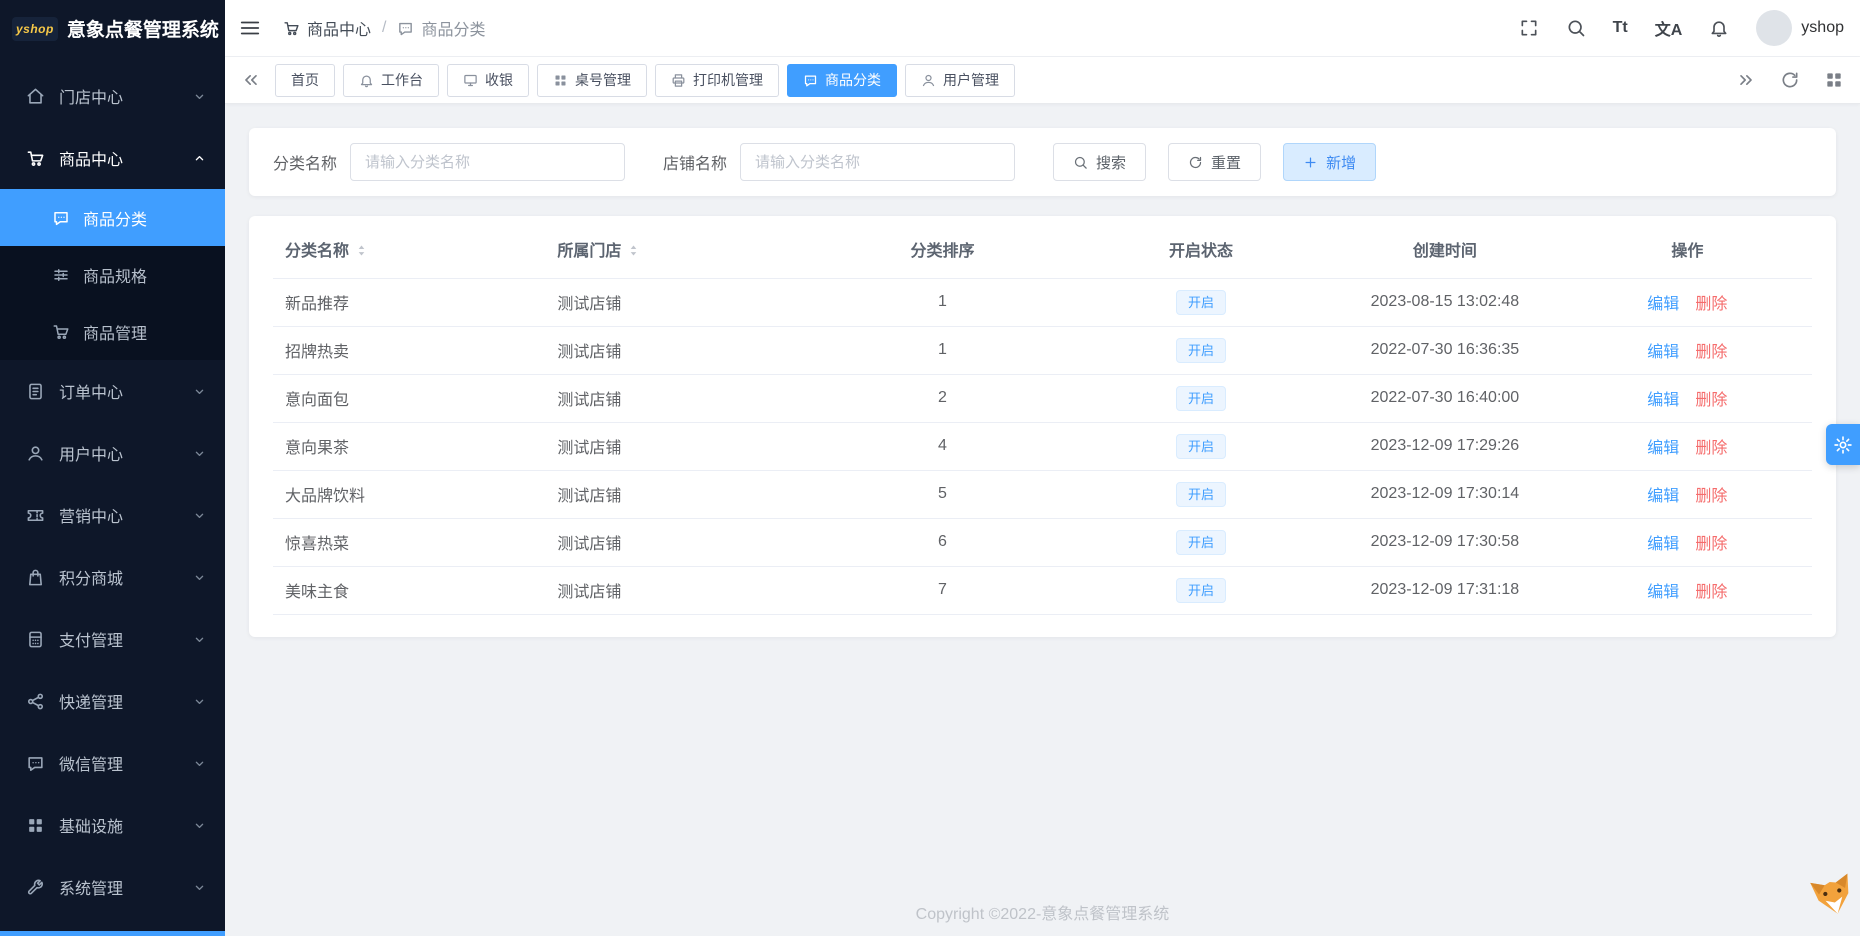 The width and height of the screenshot is (1860, 936). What do you see at coordinates (112, 96) in the screenshot?
I see `sidebar-item-store-center: 门店中心` at bounding box center [112, 96].